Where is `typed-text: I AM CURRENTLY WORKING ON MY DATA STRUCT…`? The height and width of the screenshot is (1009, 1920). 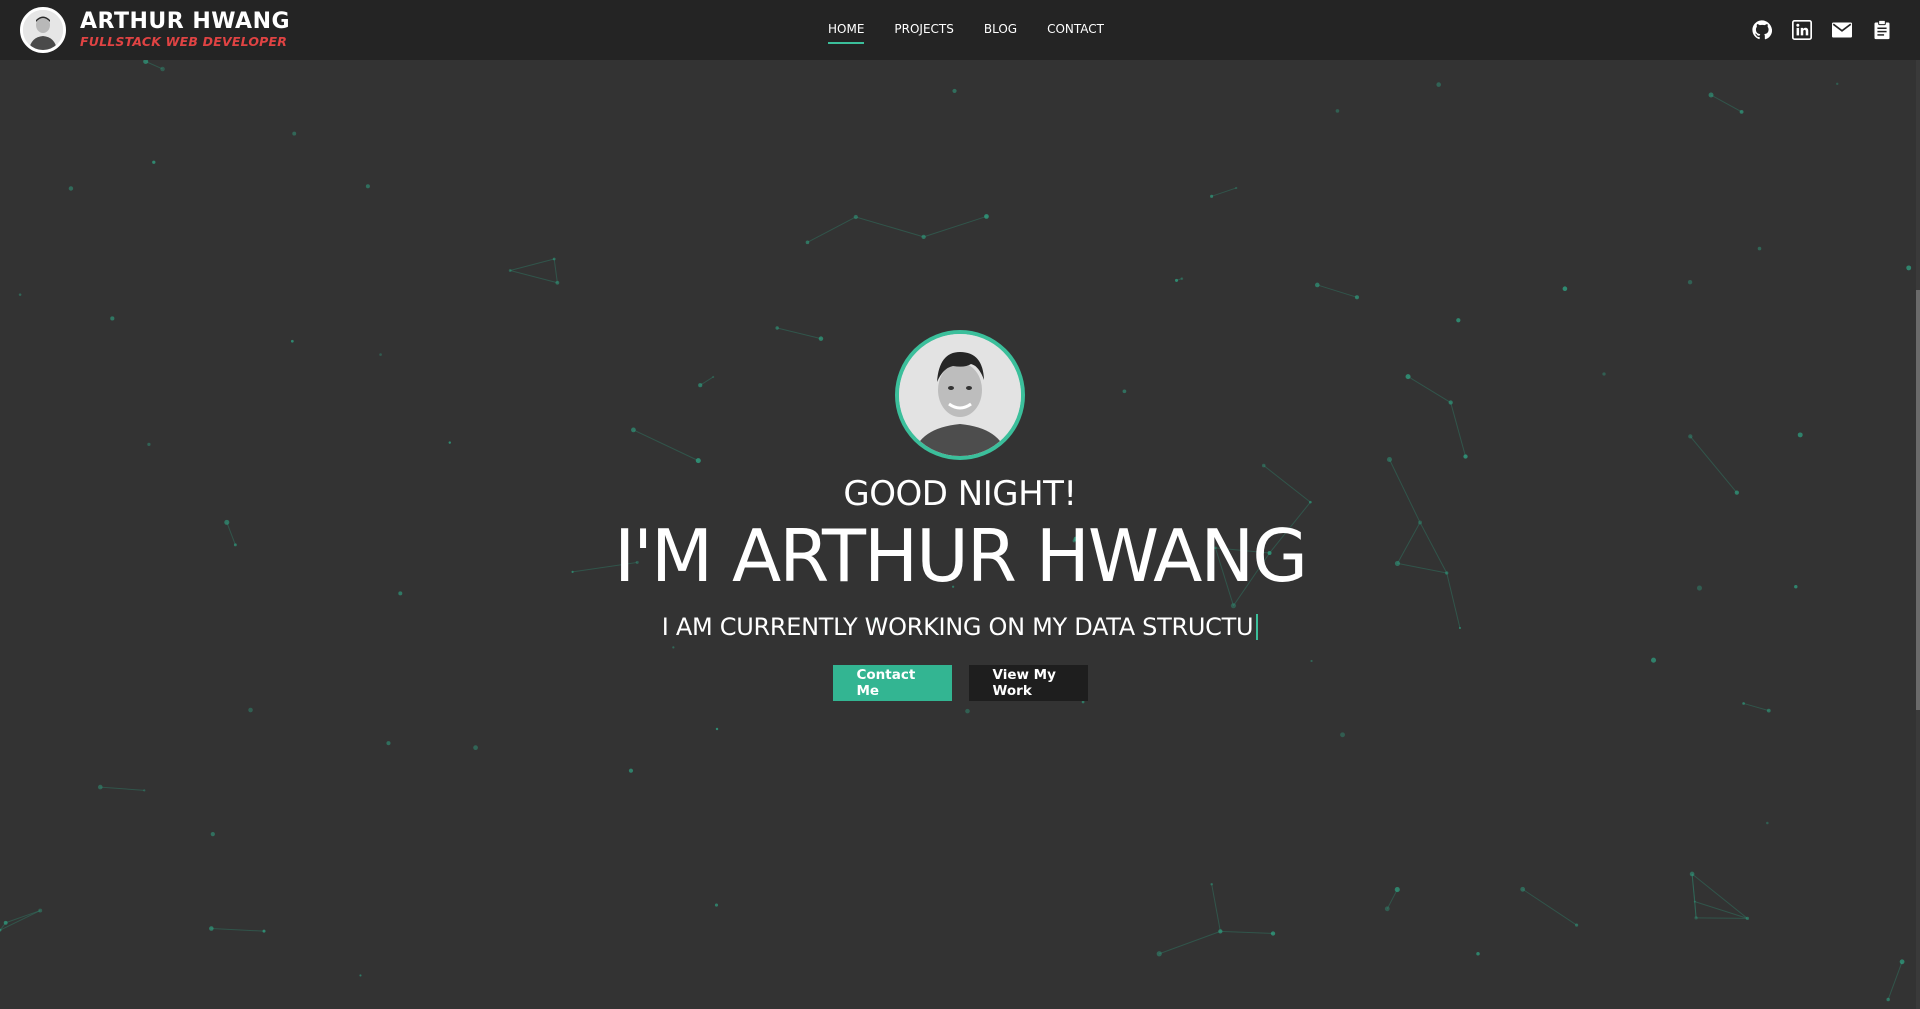
typed-text: I AM CURRENTLY WORKING ON MY DATA STRUCT… is located at coordinates (957, 627).